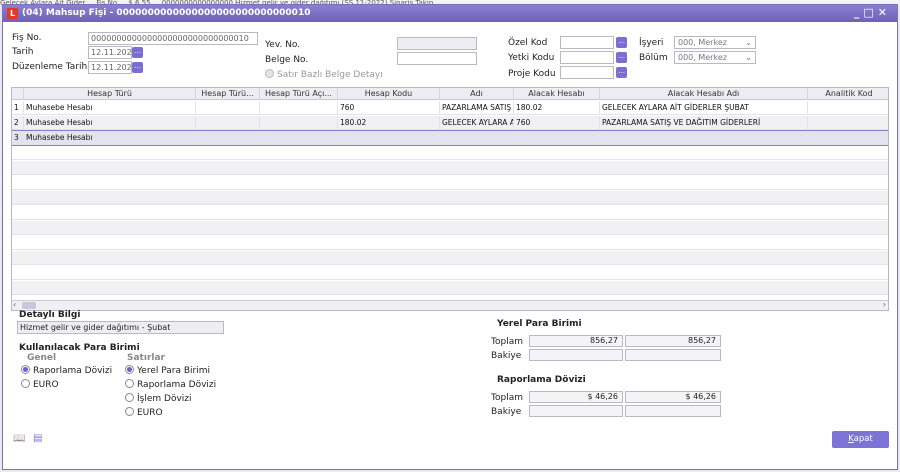 The width and height of the screenshot is (900, 472). I want to click on table-row: 3 Muhasebe Hesabı, so click(450, 138).